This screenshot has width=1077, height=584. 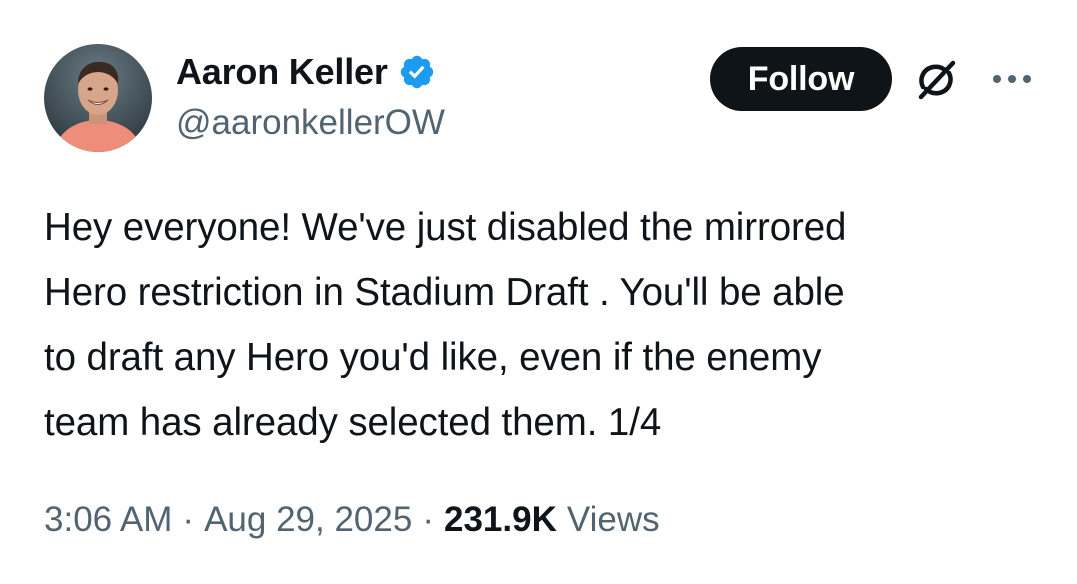 I want to click on verified-badge-icon, so click(x=417, y=72).